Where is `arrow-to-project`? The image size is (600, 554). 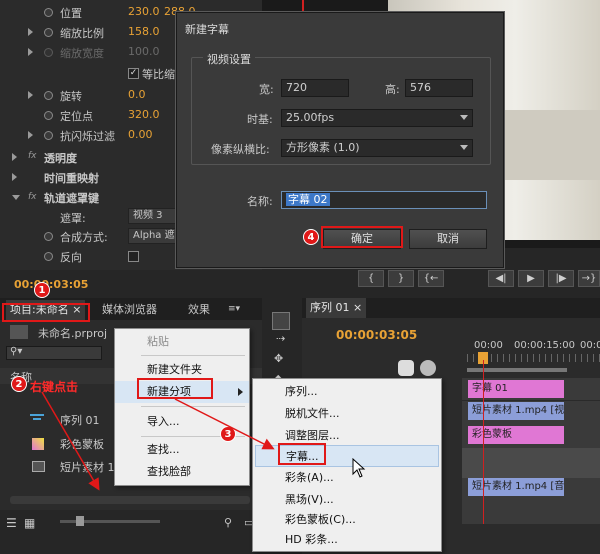 arrow-to-project is located at coordinates (70, 441).